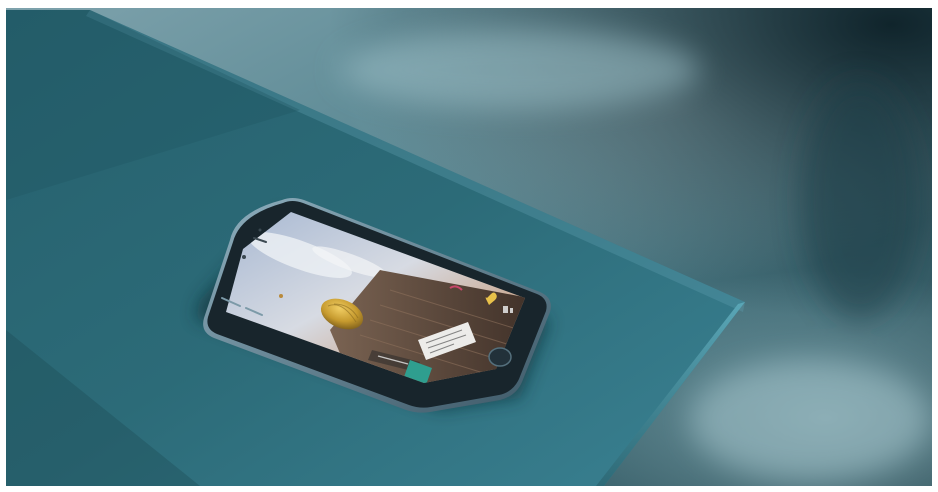 The height and width of the screenshot is (492, 938). Describe the element at coordinates (500, 357) in the screenshot. I see `home-button-icon` at that location.